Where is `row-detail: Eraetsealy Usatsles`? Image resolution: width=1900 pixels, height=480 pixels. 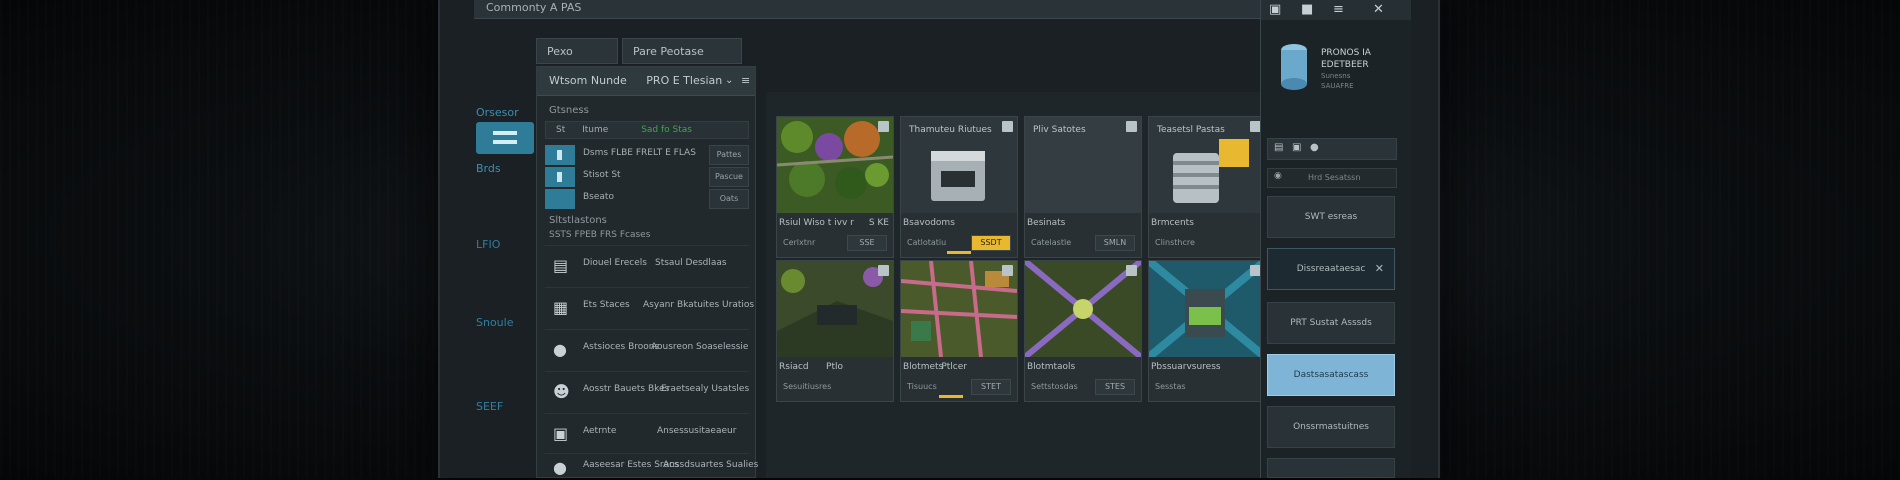
row-detail: Eraetsealy Usatsles is located at coordinates (705, 389).